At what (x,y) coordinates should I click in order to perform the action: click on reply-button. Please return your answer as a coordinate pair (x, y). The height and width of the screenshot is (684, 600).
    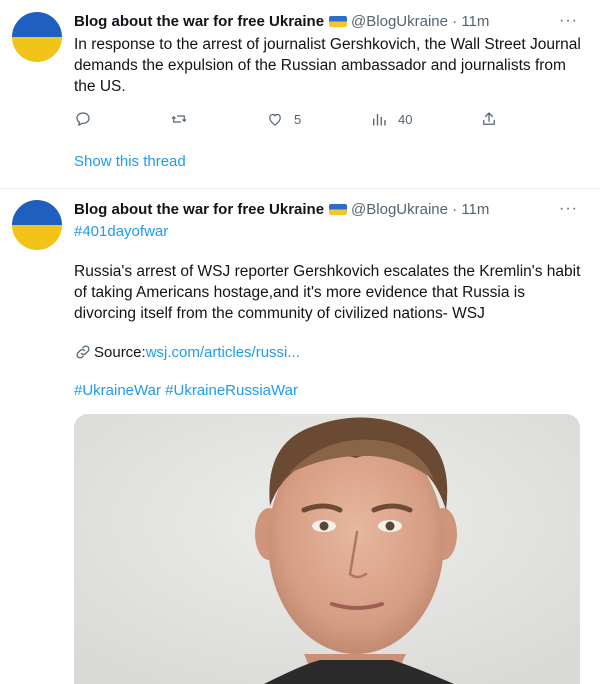
    Looking at the image, I should click on (83, 119).